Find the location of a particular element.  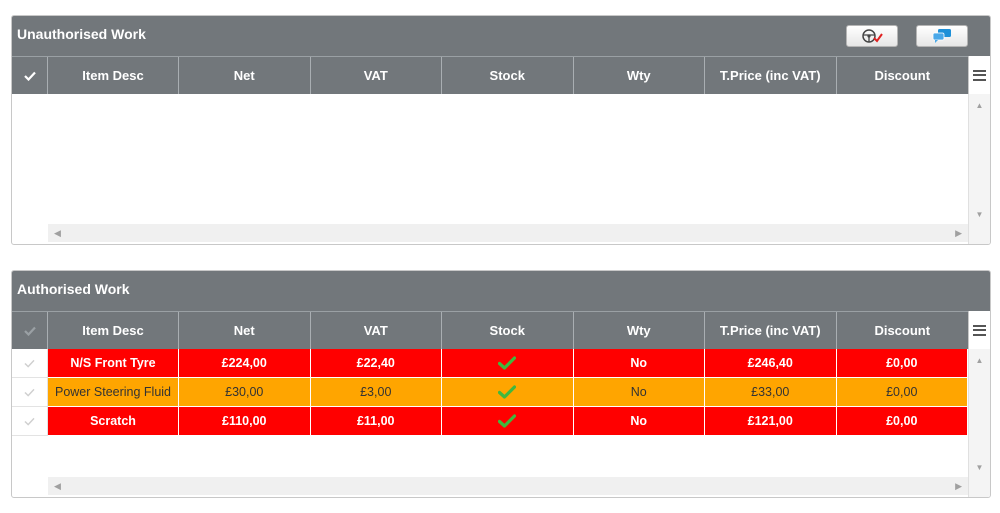

cell-item-desc: Power Steering Fluid is located at coordinates (113, 392).